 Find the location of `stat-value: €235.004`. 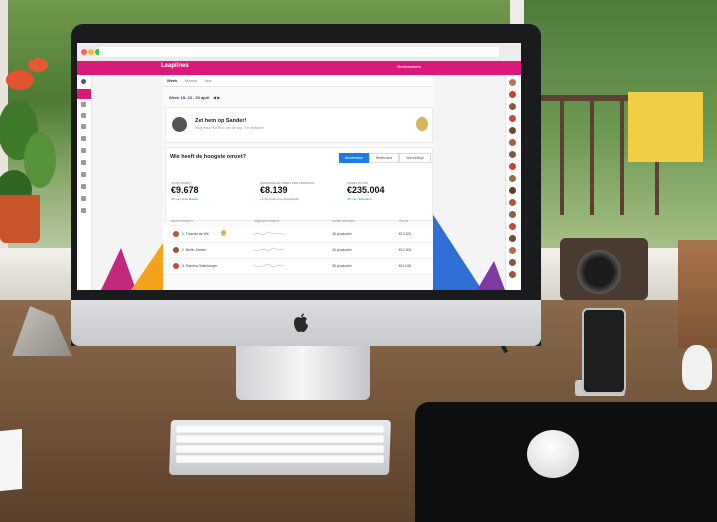

stat-value: €235.004 is located at coordinates (366, 190).